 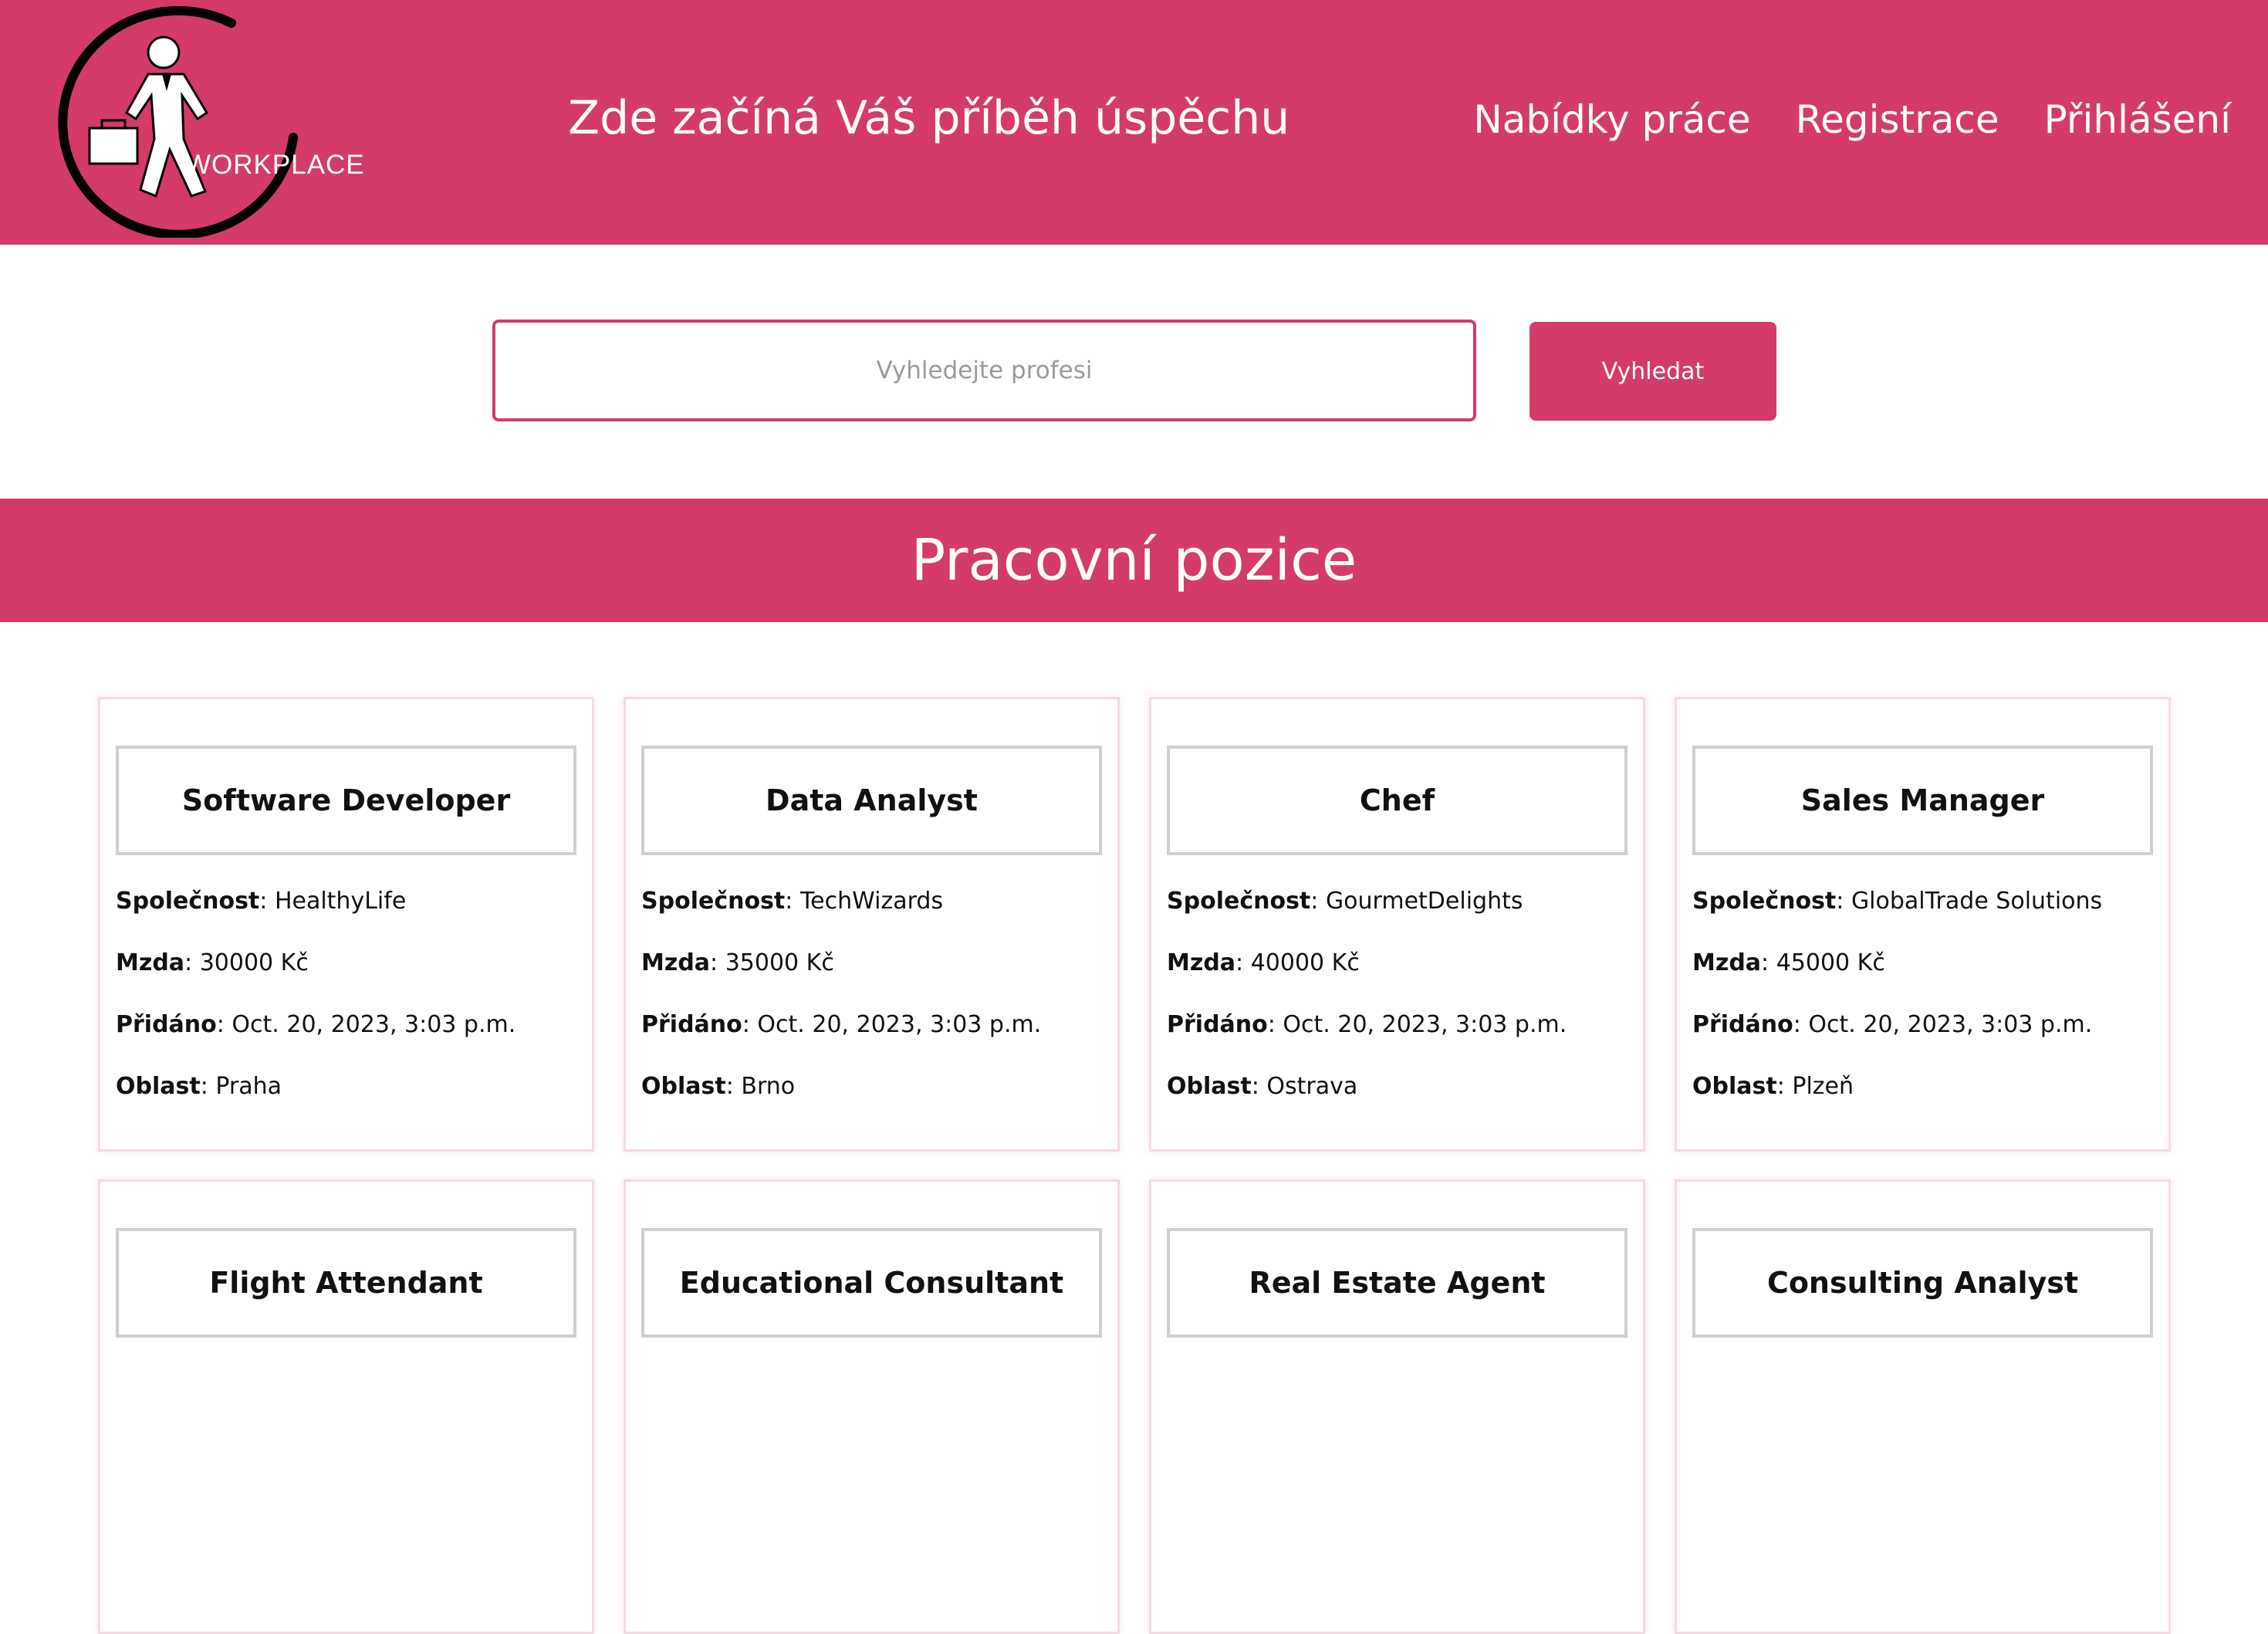 I want to click on region-value: Brno, so click(x=769, y=1087).